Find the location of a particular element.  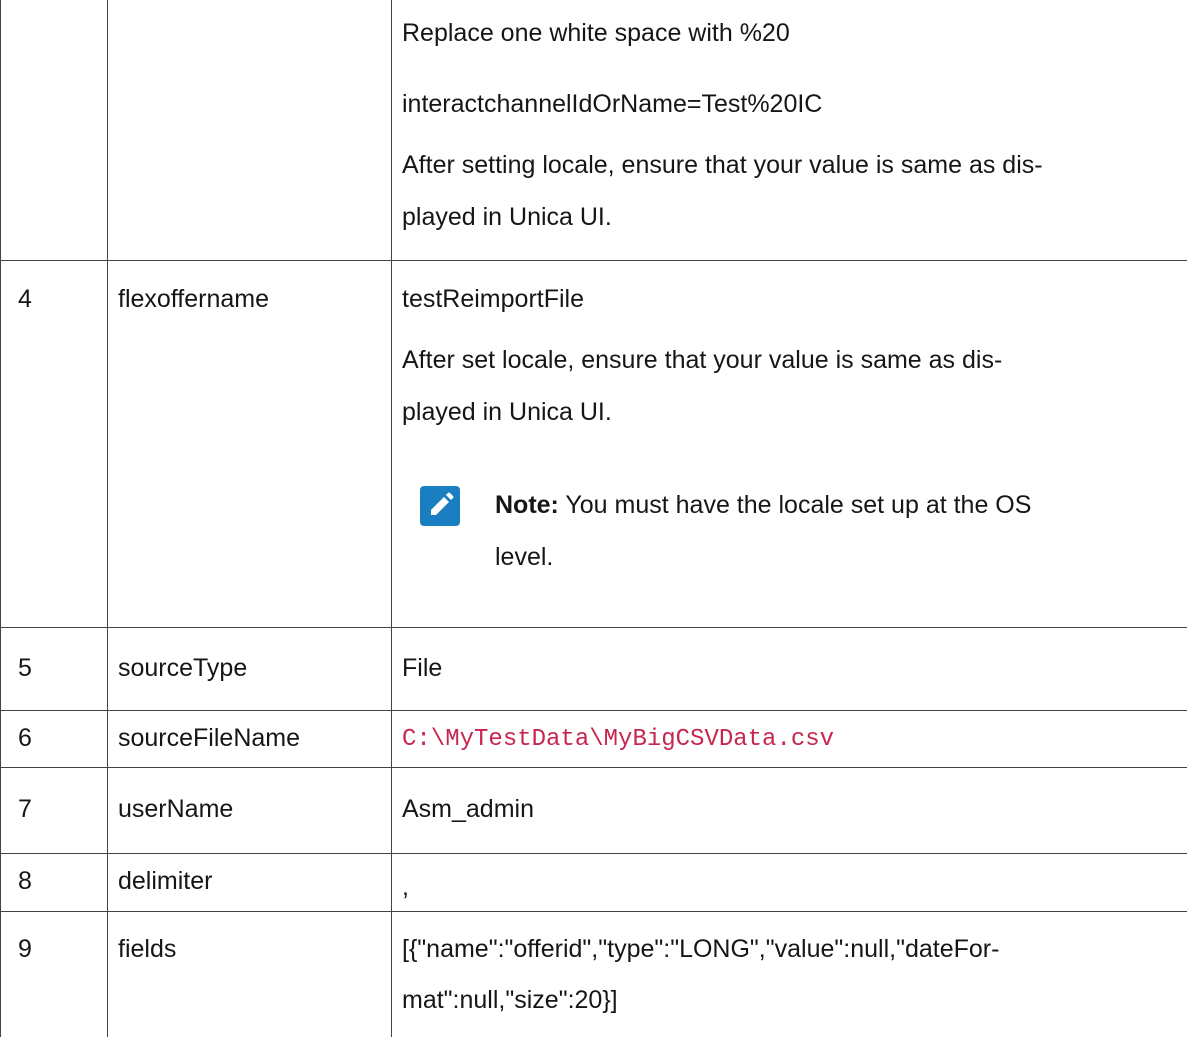

column-divider-left is located at coordinates (0, 518).